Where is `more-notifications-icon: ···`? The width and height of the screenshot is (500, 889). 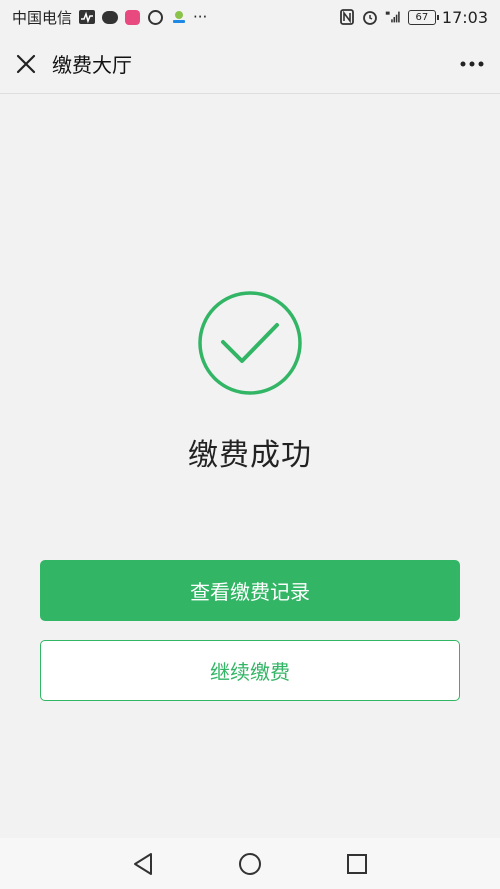
more-notifications-icon: ··· is located at coordinates (200, 17).